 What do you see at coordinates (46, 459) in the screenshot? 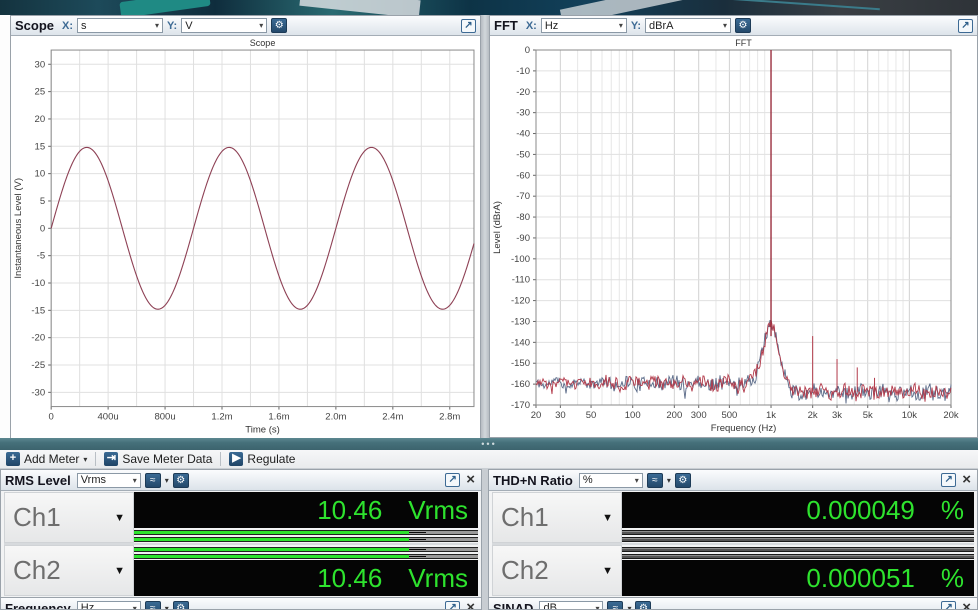
I see `add-meter-button: + Add Meter ▾` at bounding box center [46, 459].